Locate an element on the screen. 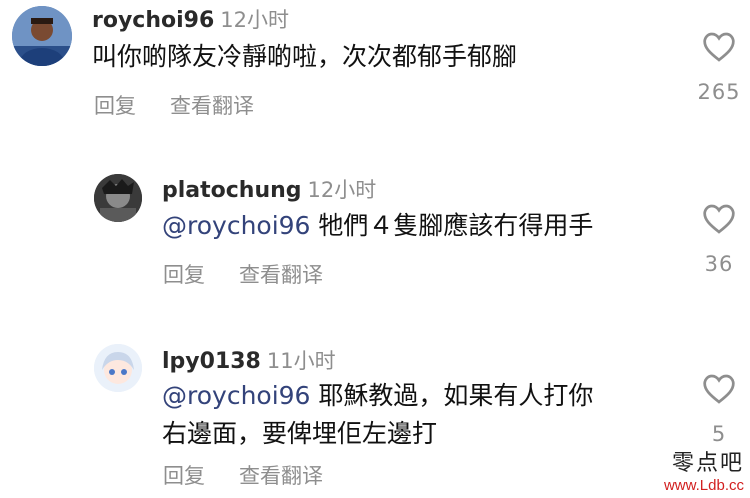 The height and width of the screenshot is (498, 750). watermark-url: www.Ldb.cc is located at coordinates (703, 485).